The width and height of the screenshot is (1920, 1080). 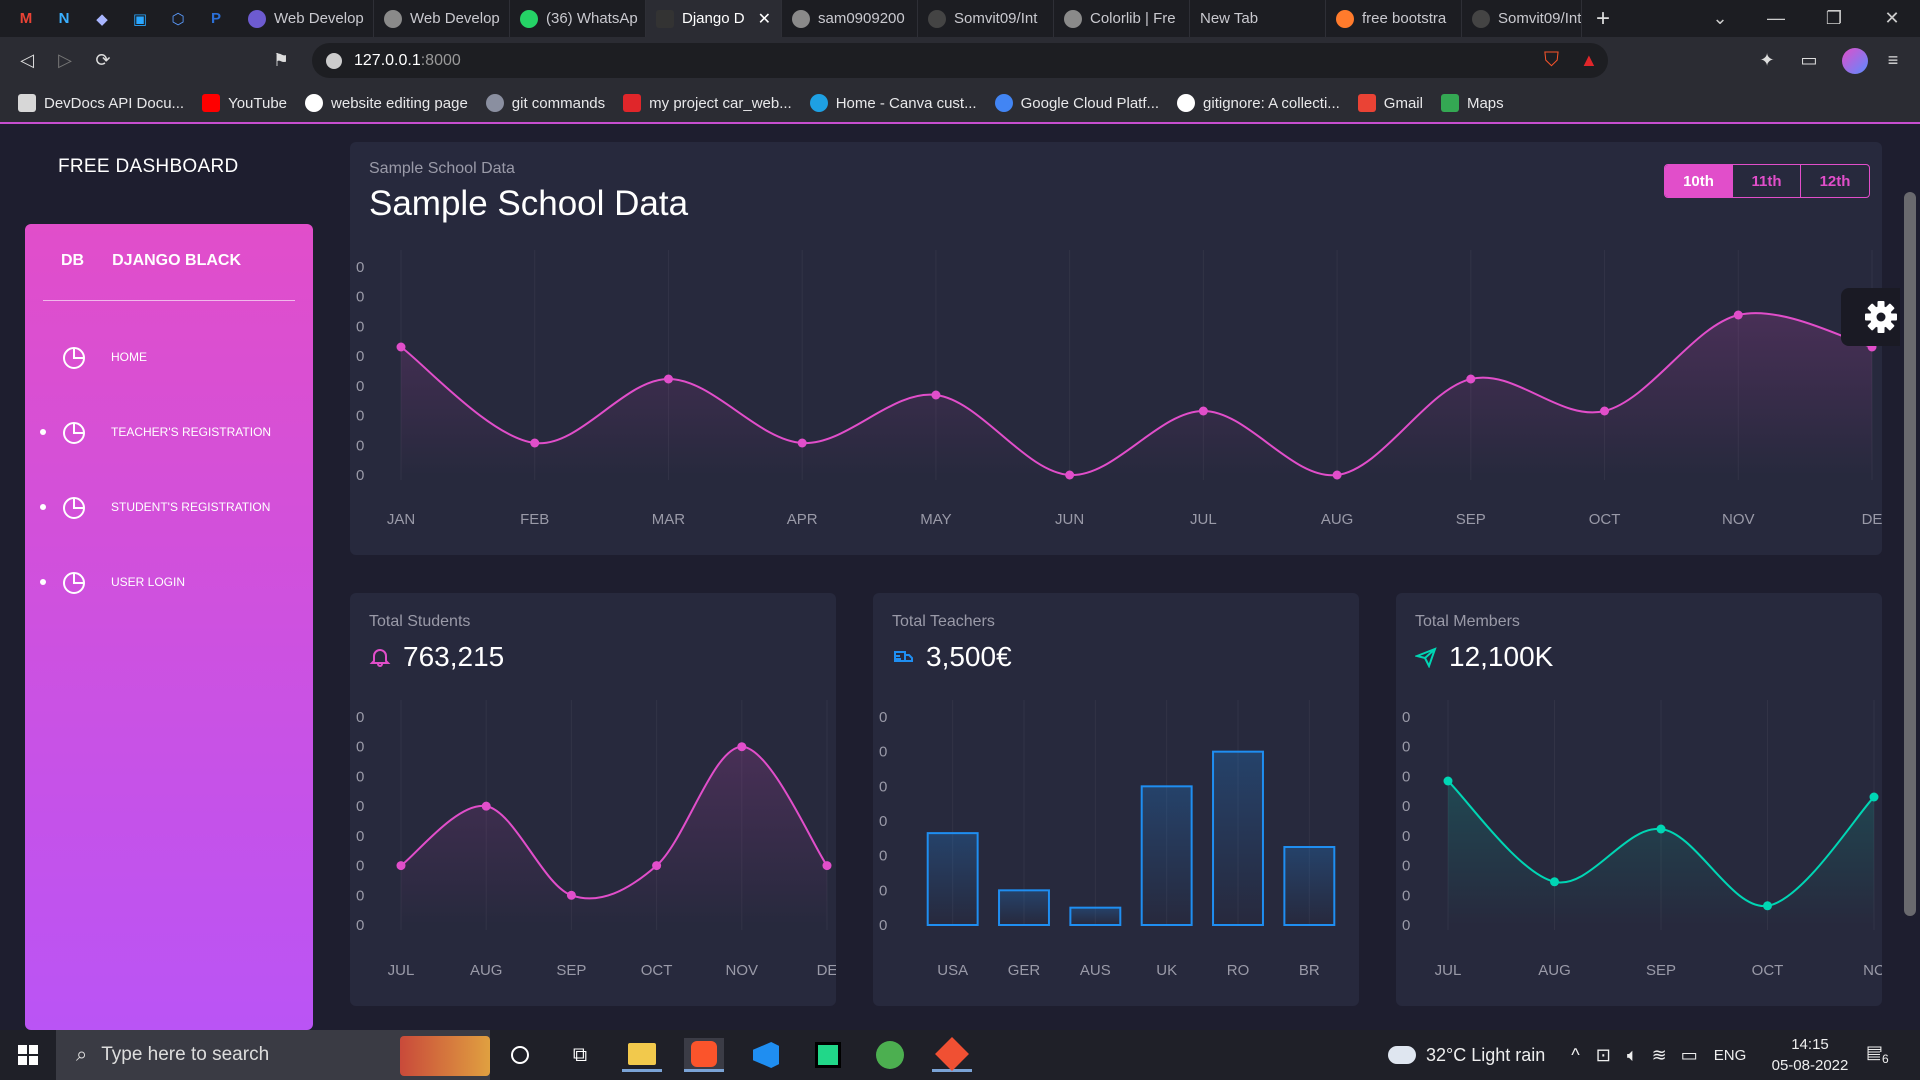 I want to click on brave-browser-icon, so click(x=704, y=1055).